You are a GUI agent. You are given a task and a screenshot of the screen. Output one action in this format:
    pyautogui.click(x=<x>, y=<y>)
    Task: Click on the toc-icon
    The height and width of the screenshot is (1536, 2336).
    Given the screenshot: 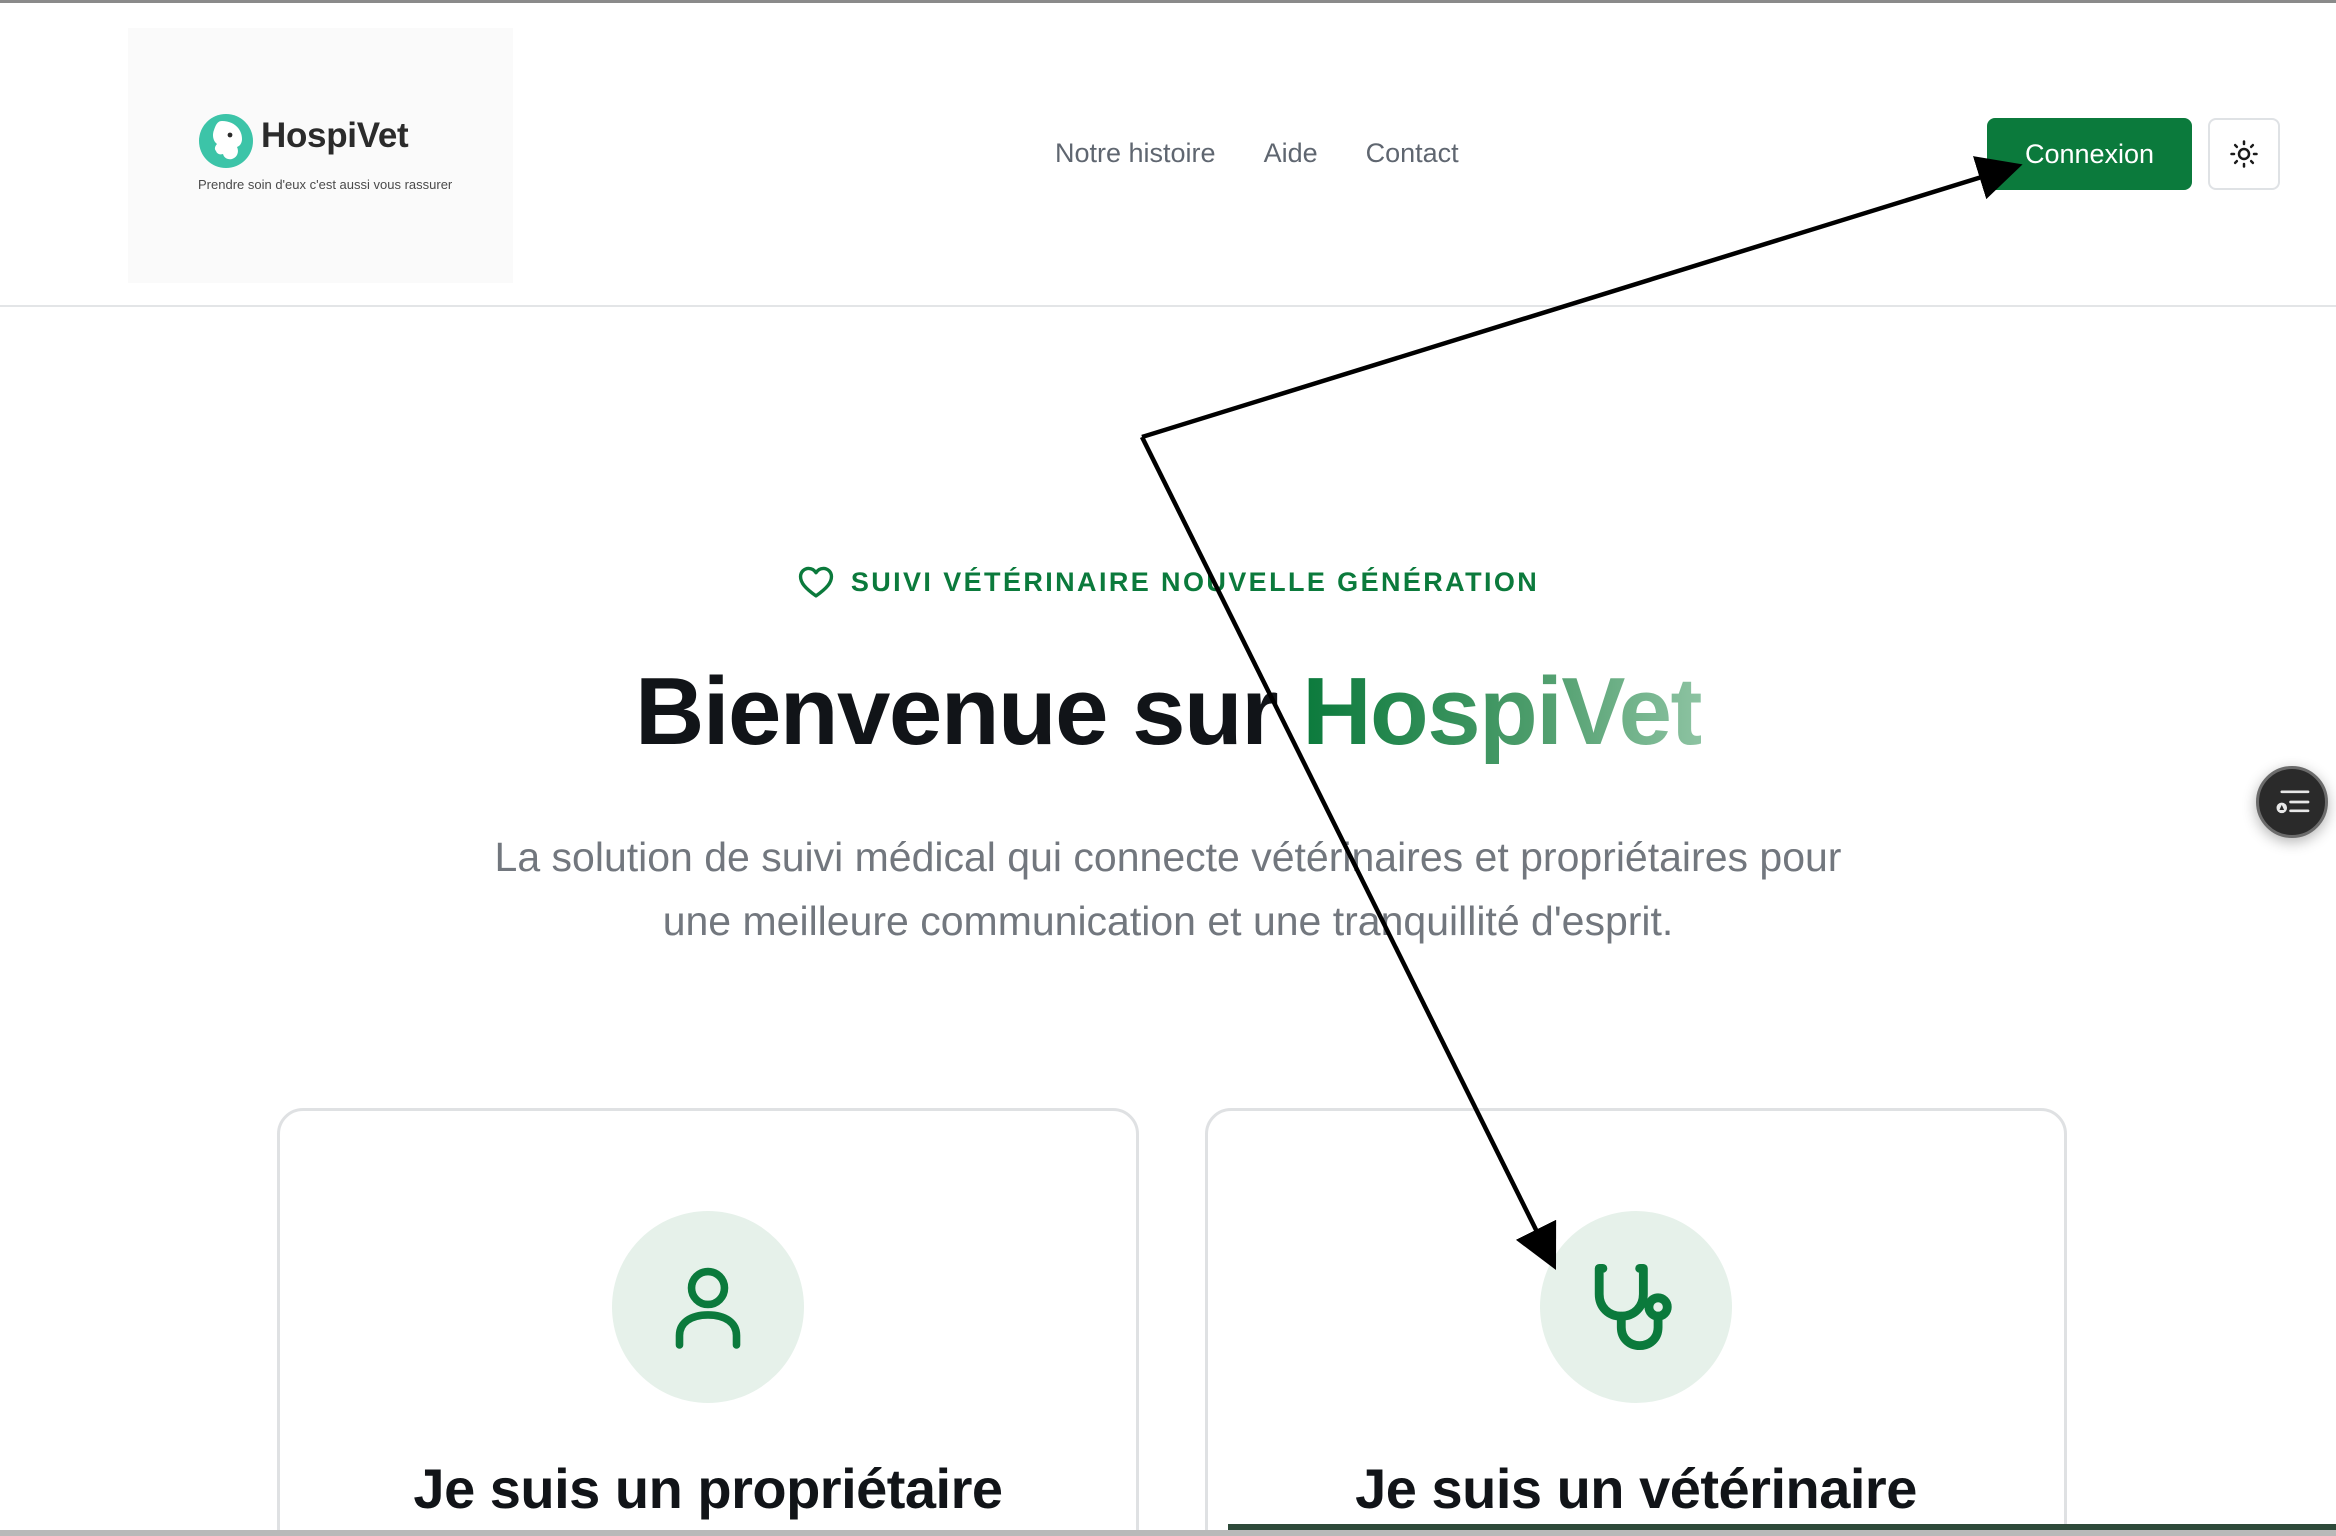 What is the action you would take?
    pyautogui.click(x=2293, y=802)
    